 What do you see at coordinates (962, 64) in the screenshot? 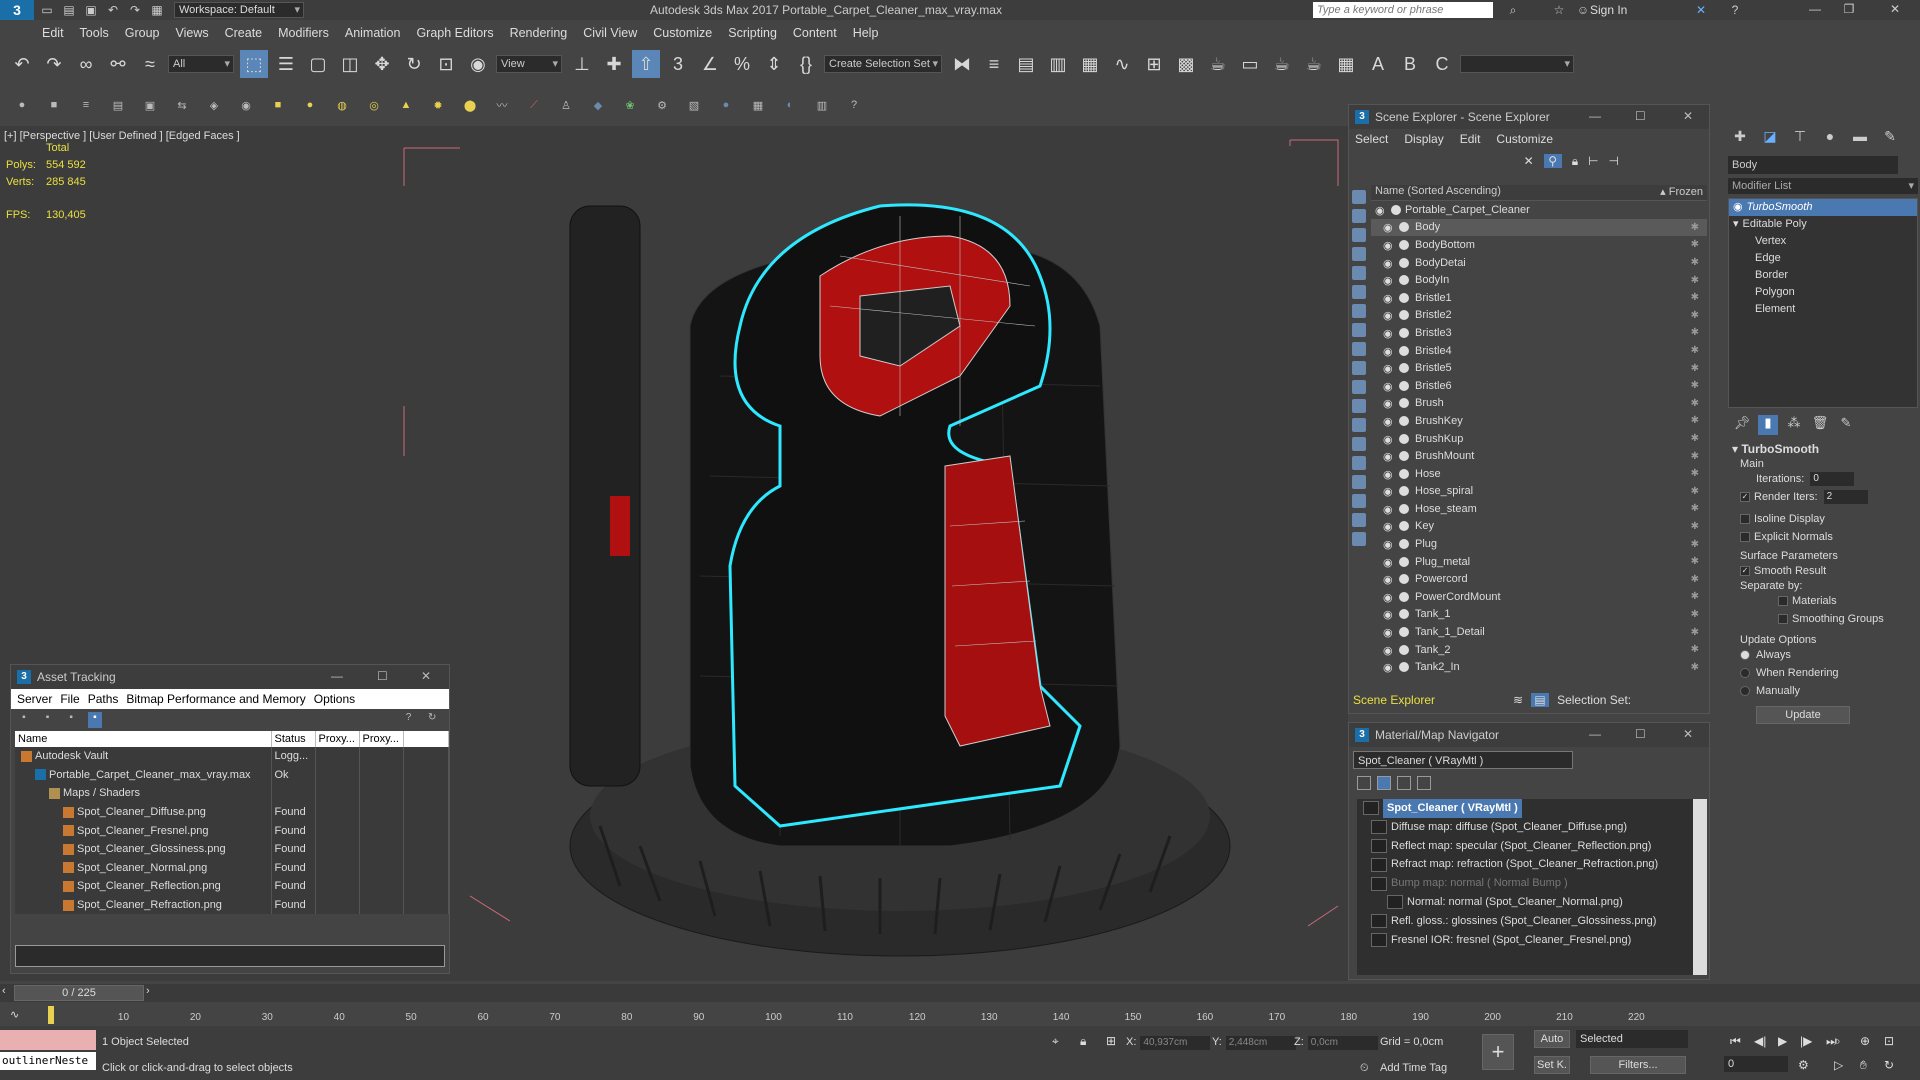
I see `mirror-icon: ⧓` at bounding box center [962, 64].